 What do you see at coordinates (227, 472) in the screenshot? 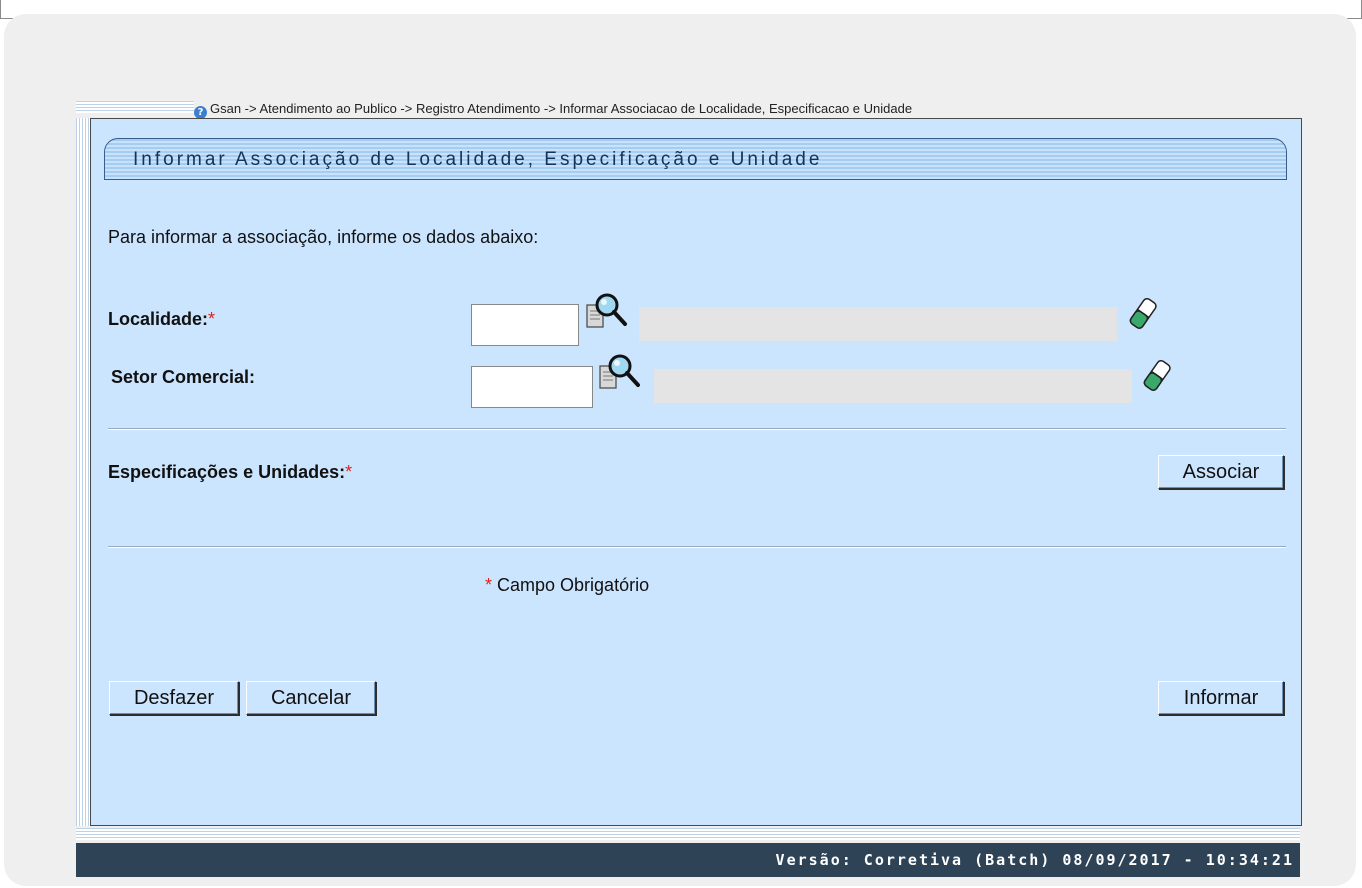
I see `especificacoes-label-text: Especificações e Unidades:` at bounding box center [227, 472].